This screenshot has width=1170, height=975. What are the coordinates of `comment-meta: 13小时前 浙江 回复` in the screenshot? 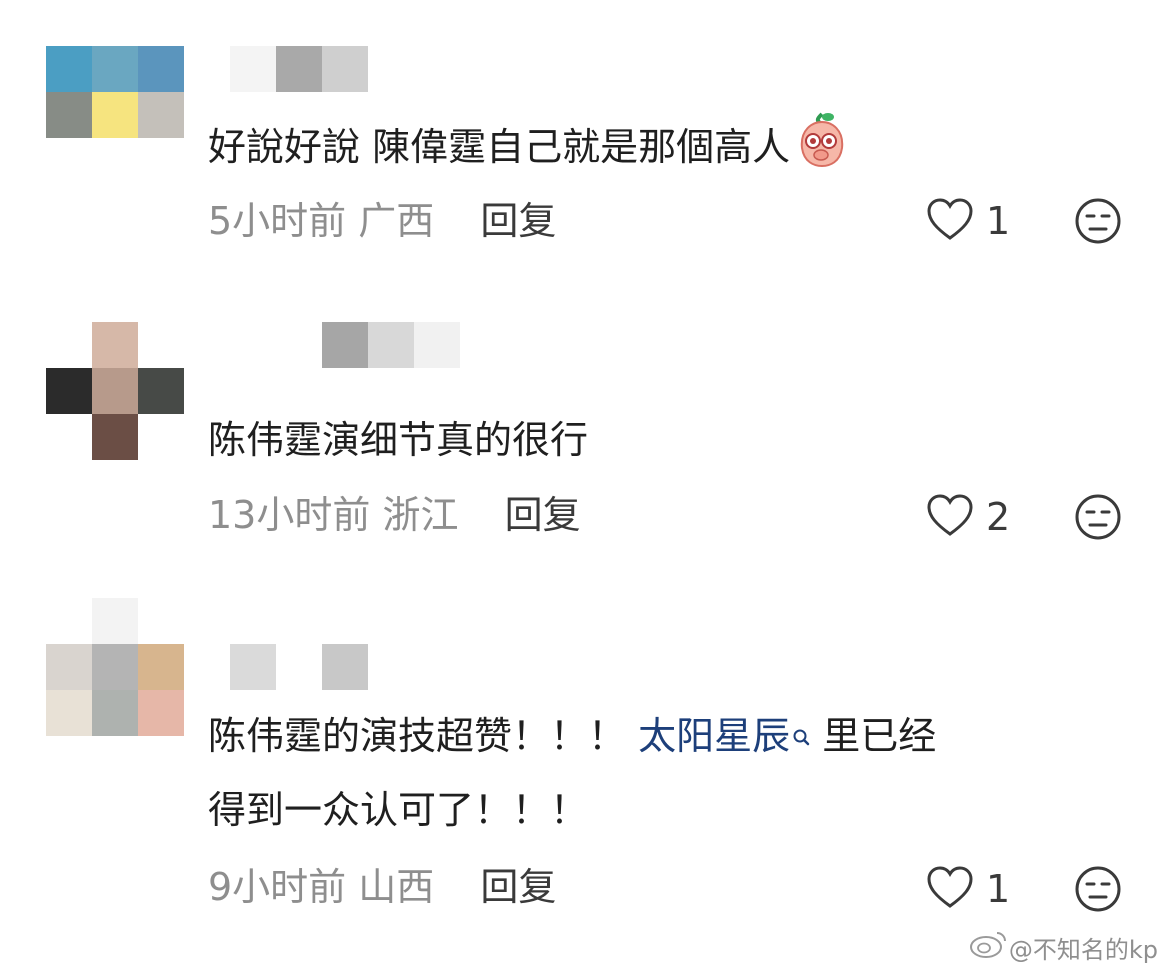 It's located at (394, 515).